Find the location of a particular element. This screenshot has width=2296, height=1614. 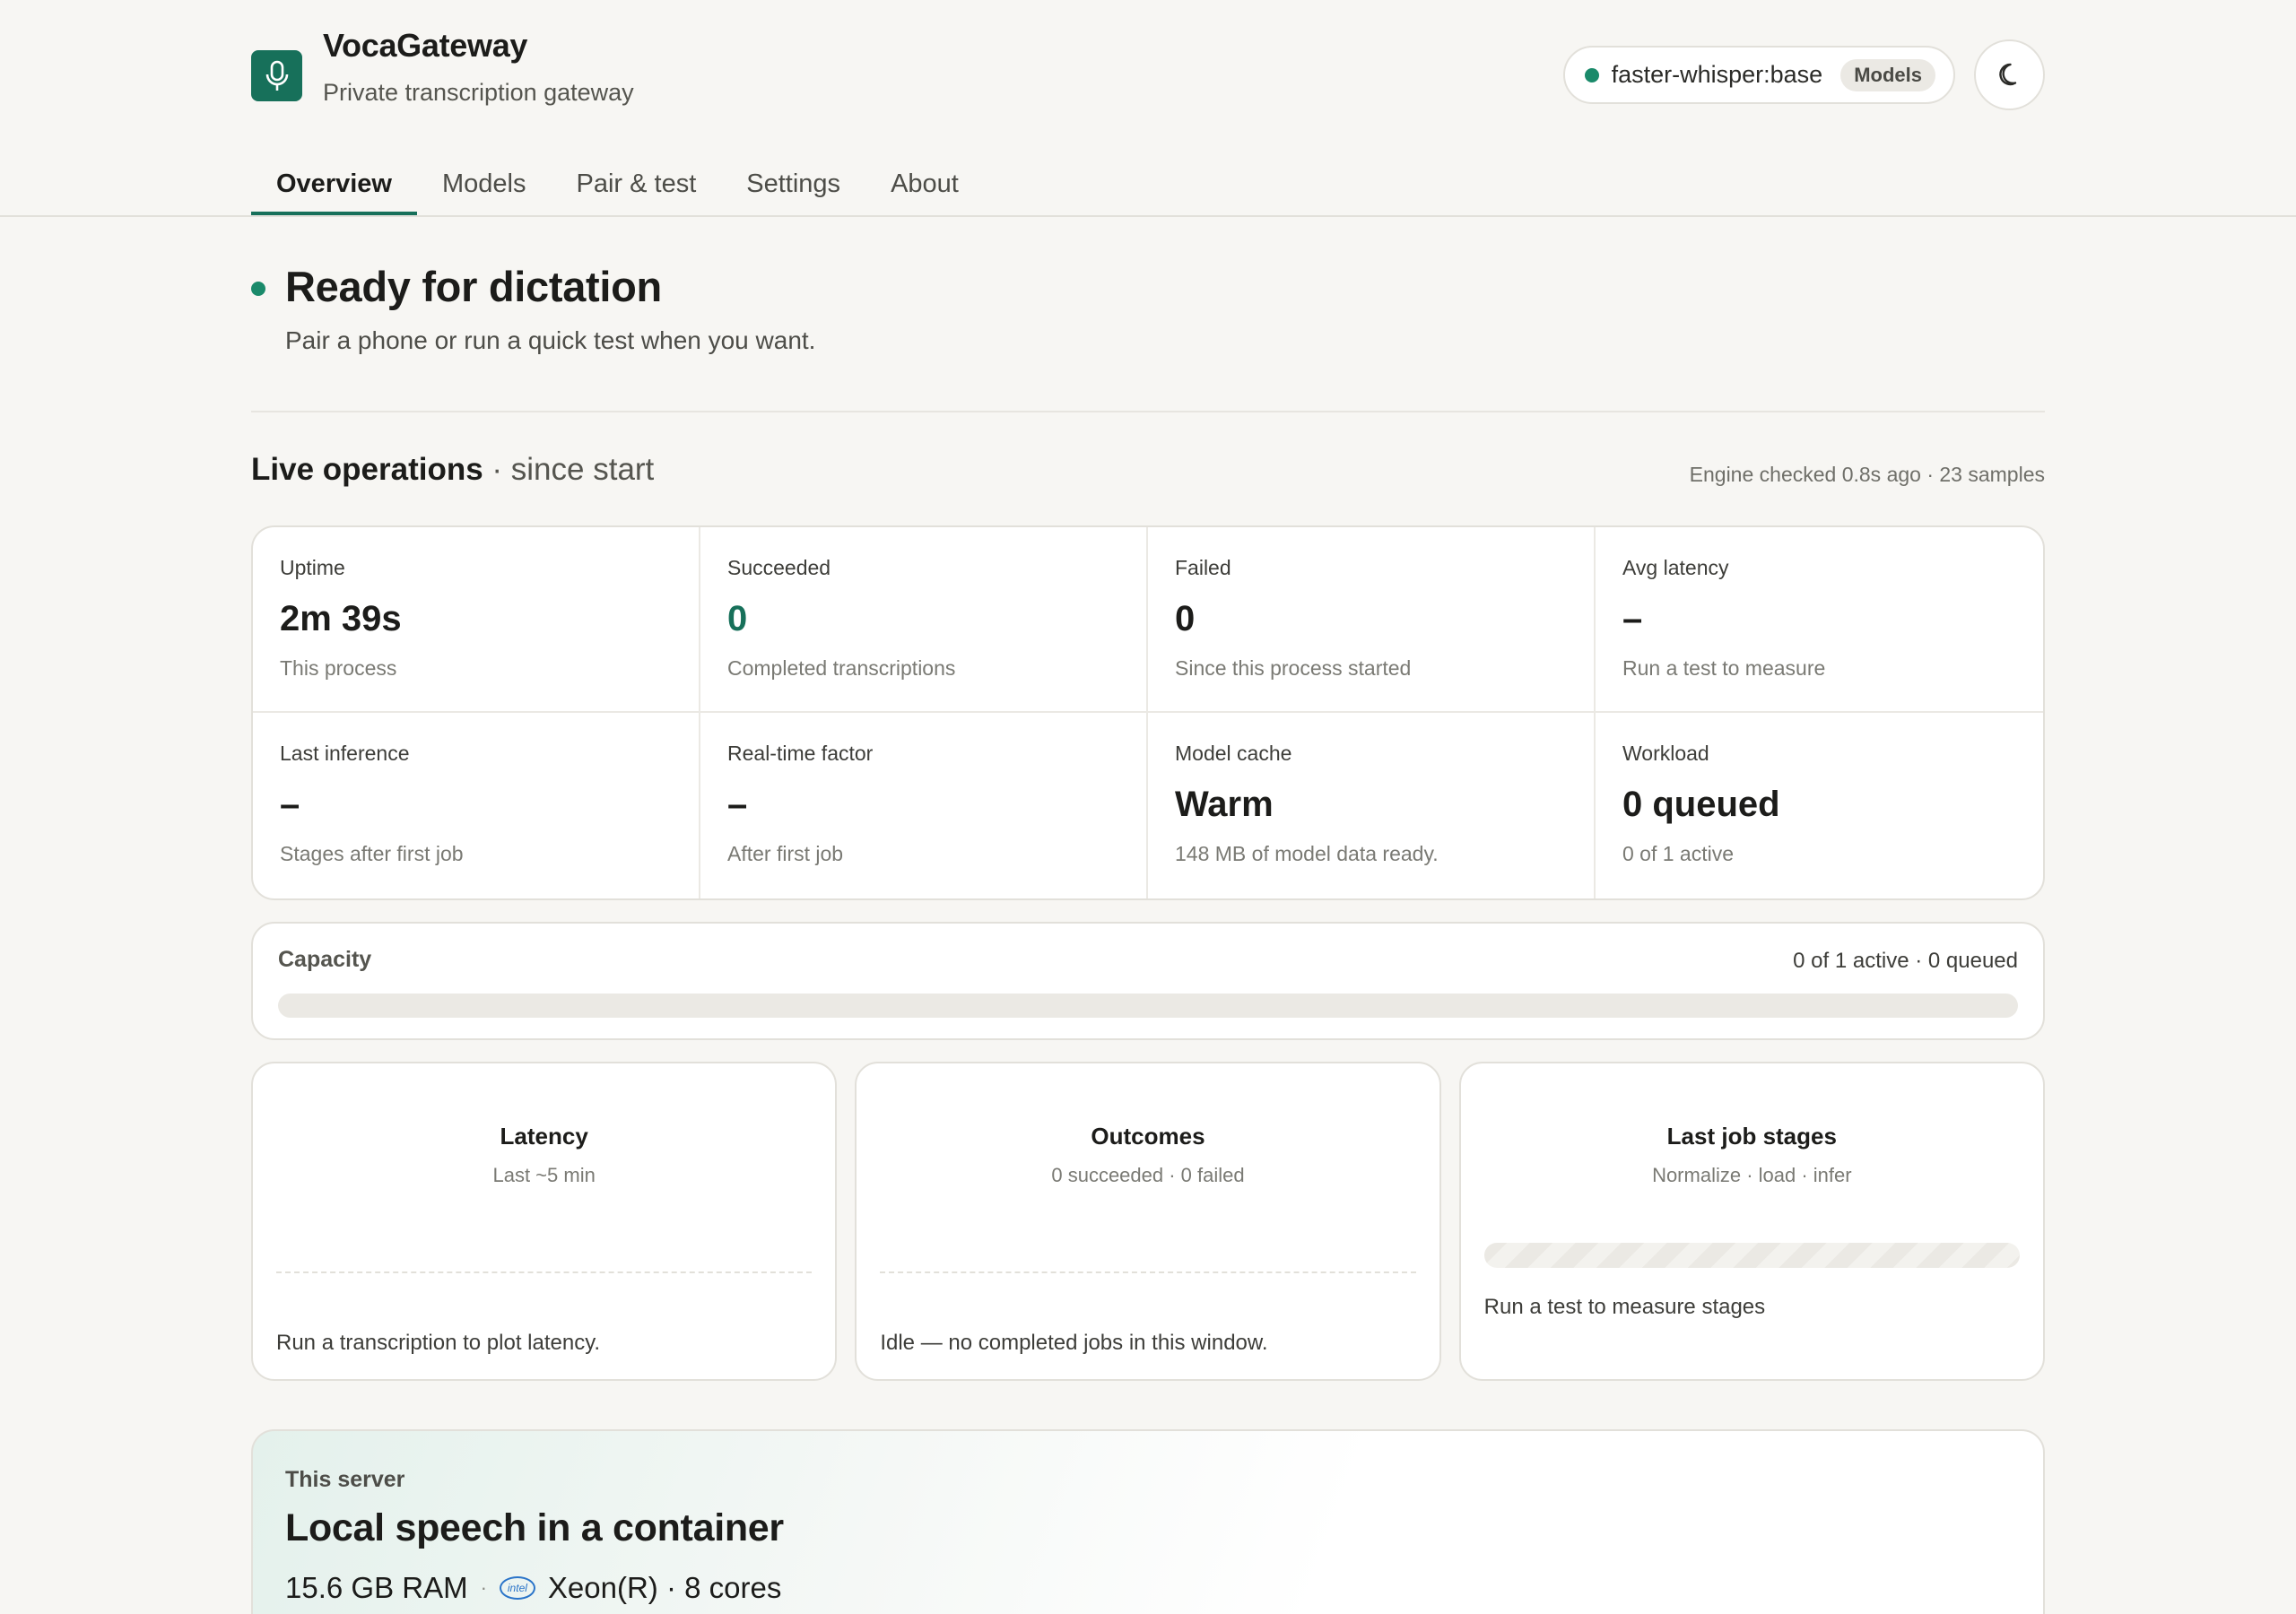

capacity-label: Capacity is located at coordinates (325, 959).